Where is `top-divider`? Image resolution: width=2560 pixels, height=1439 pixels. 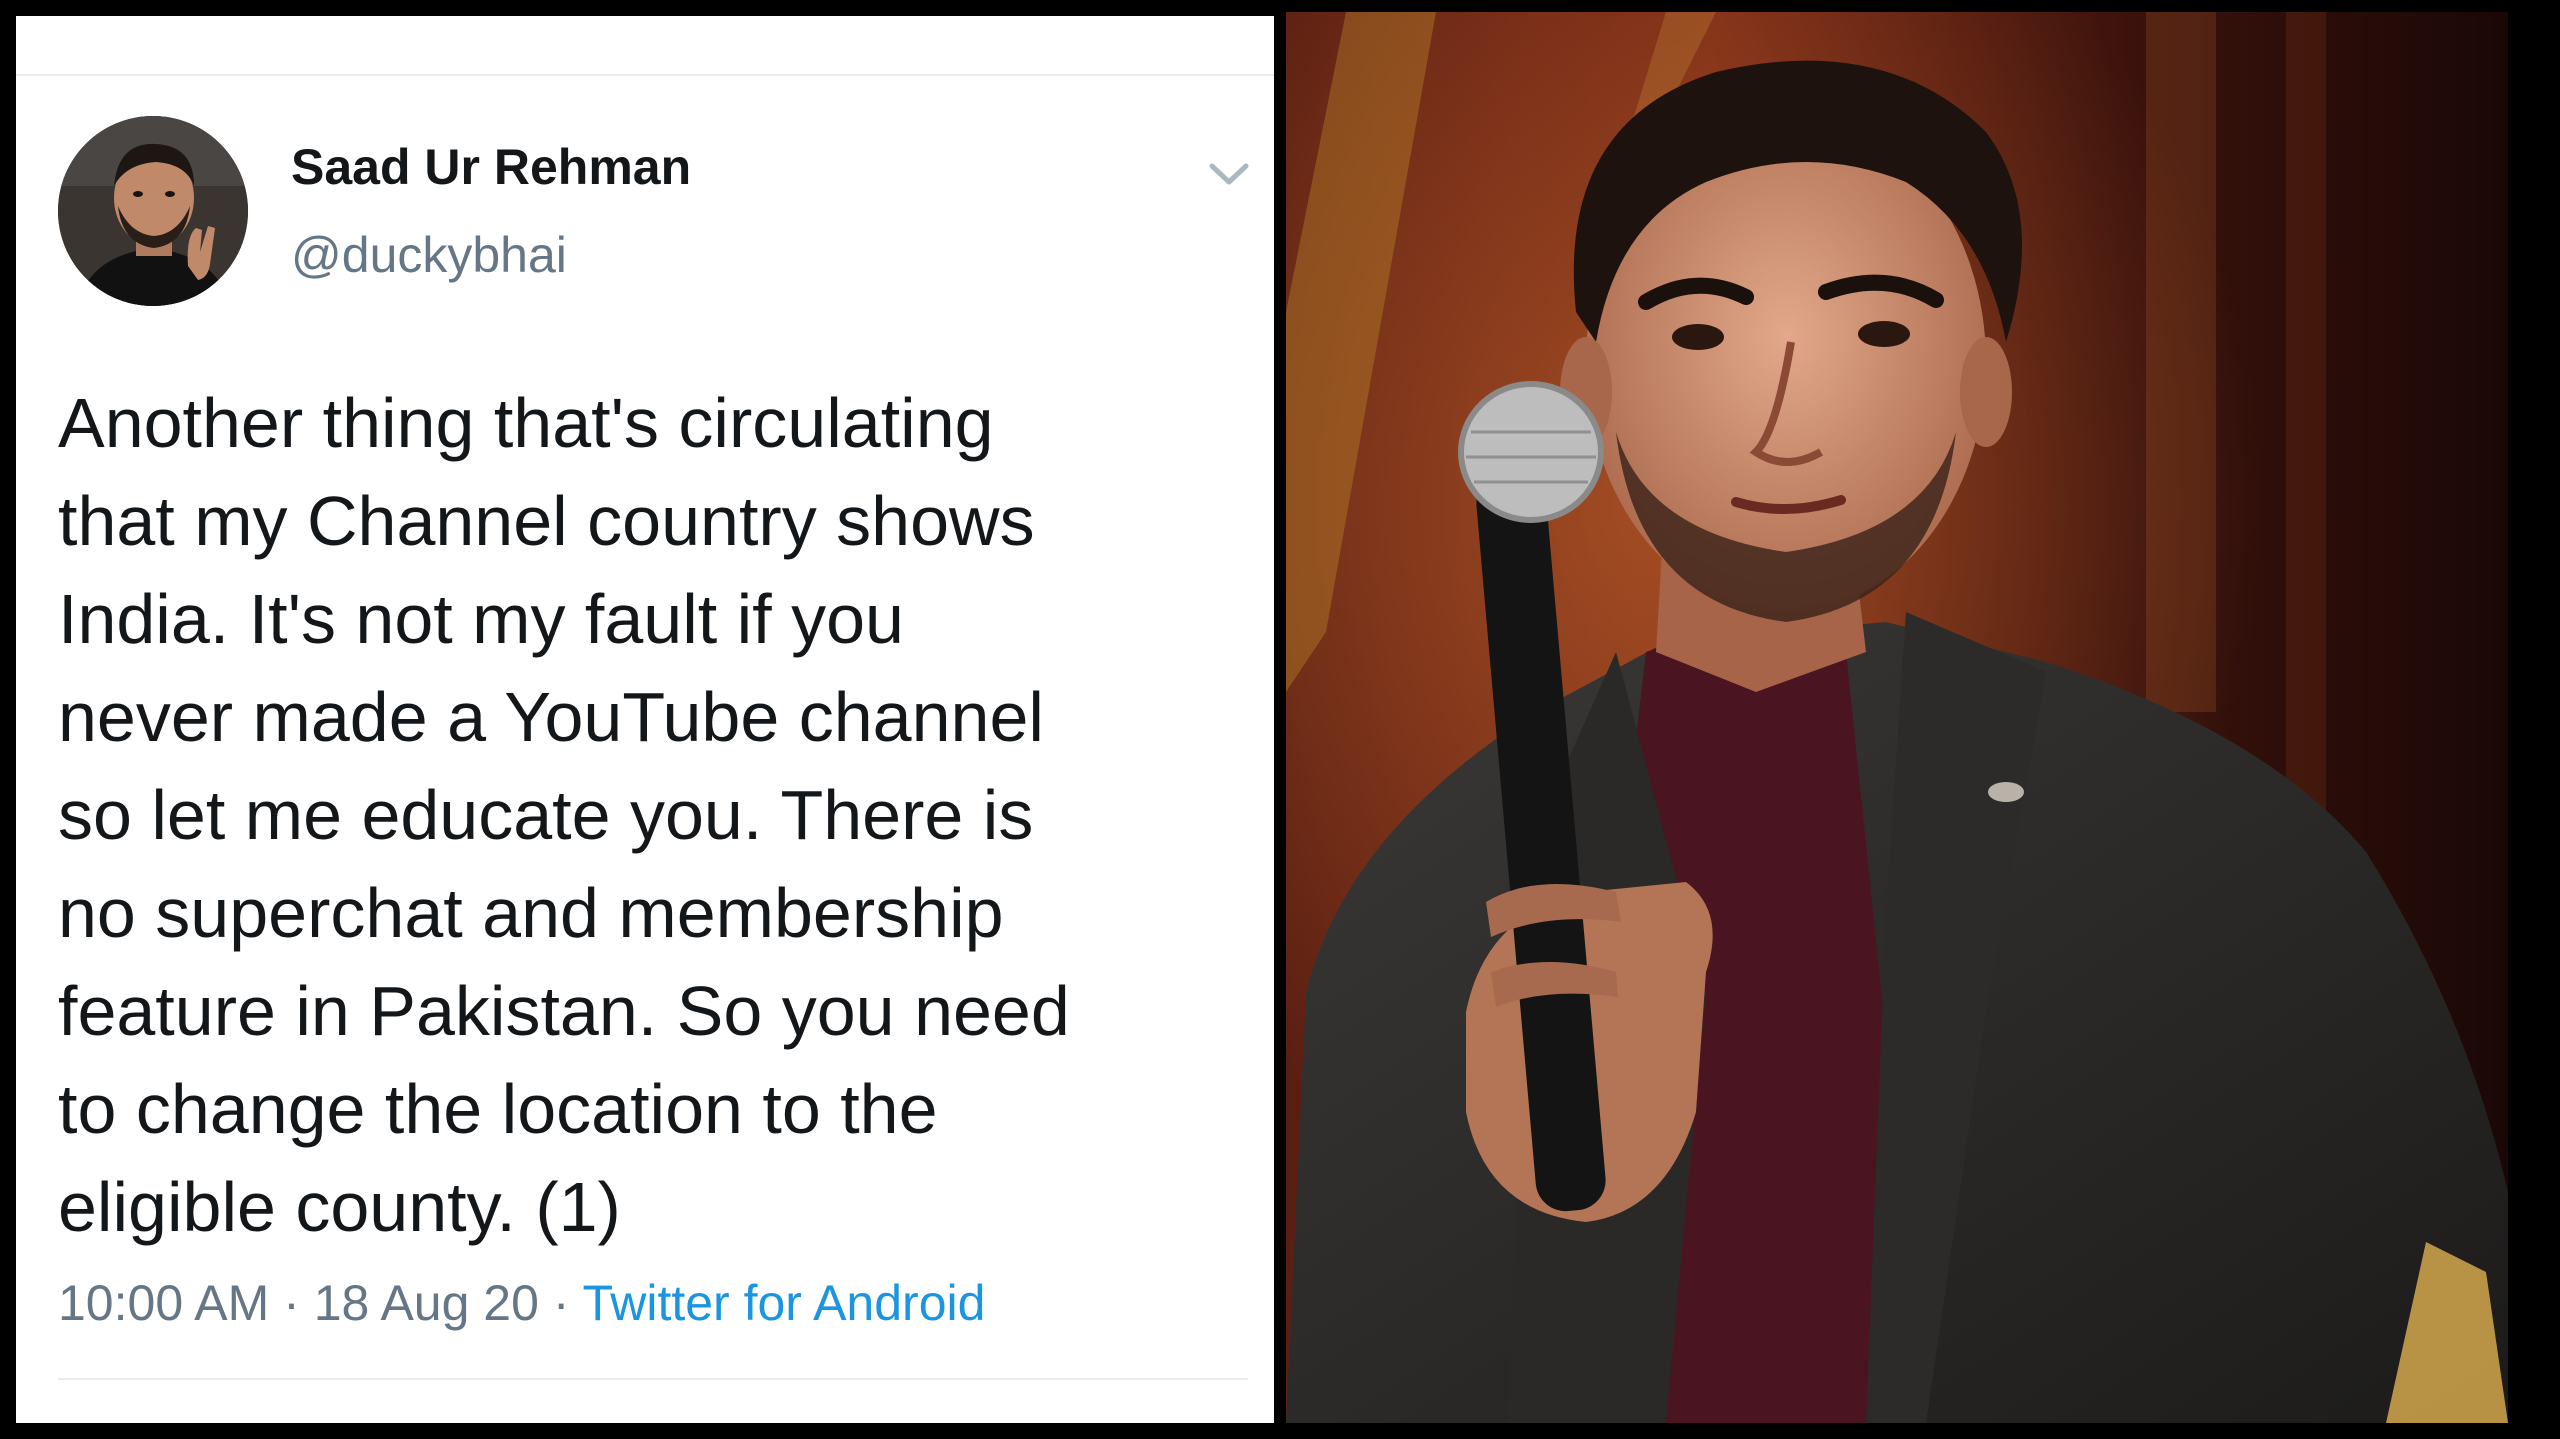 top-divider is located at coordinates (645, 75).